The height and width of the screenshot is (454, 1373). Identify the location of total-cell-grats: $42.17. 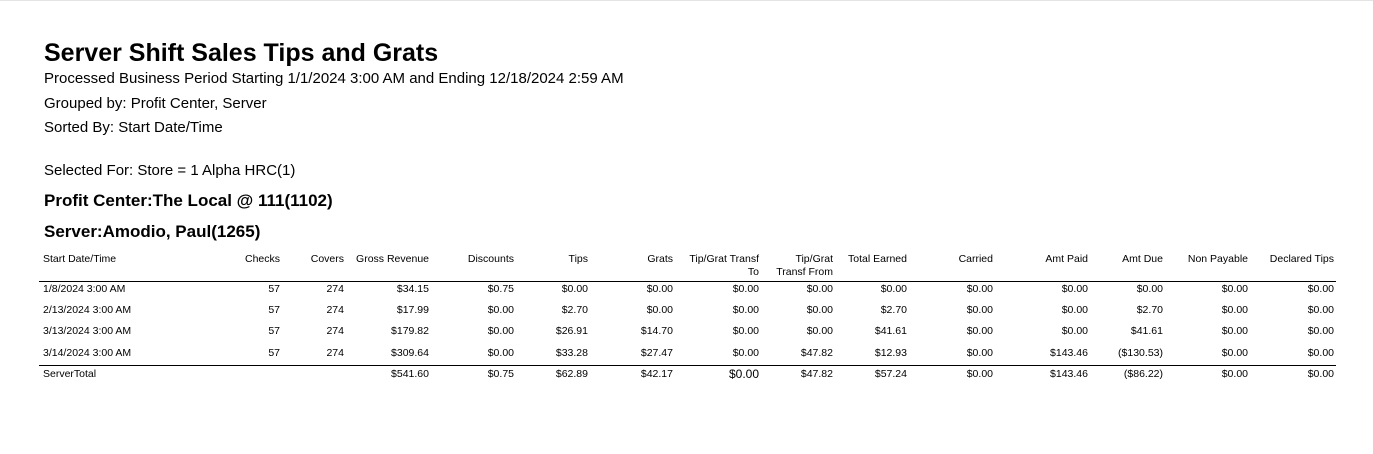
(656, 374).